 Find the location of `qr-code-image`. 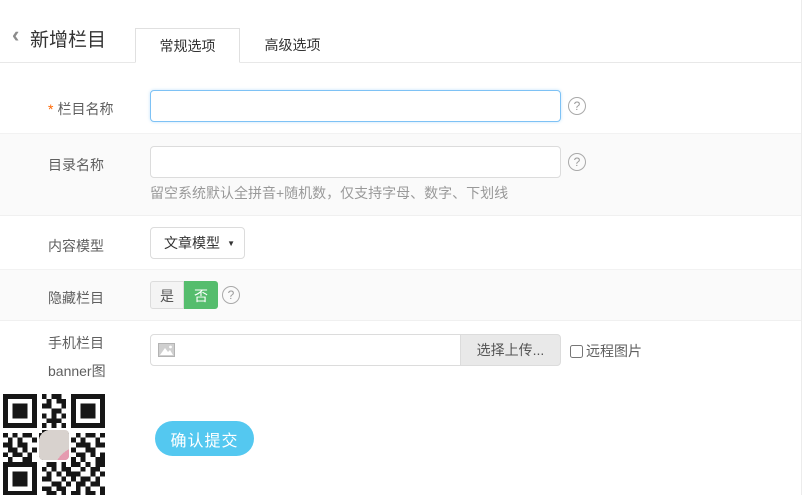

qr-code-image is located at coordinates (54, 444).